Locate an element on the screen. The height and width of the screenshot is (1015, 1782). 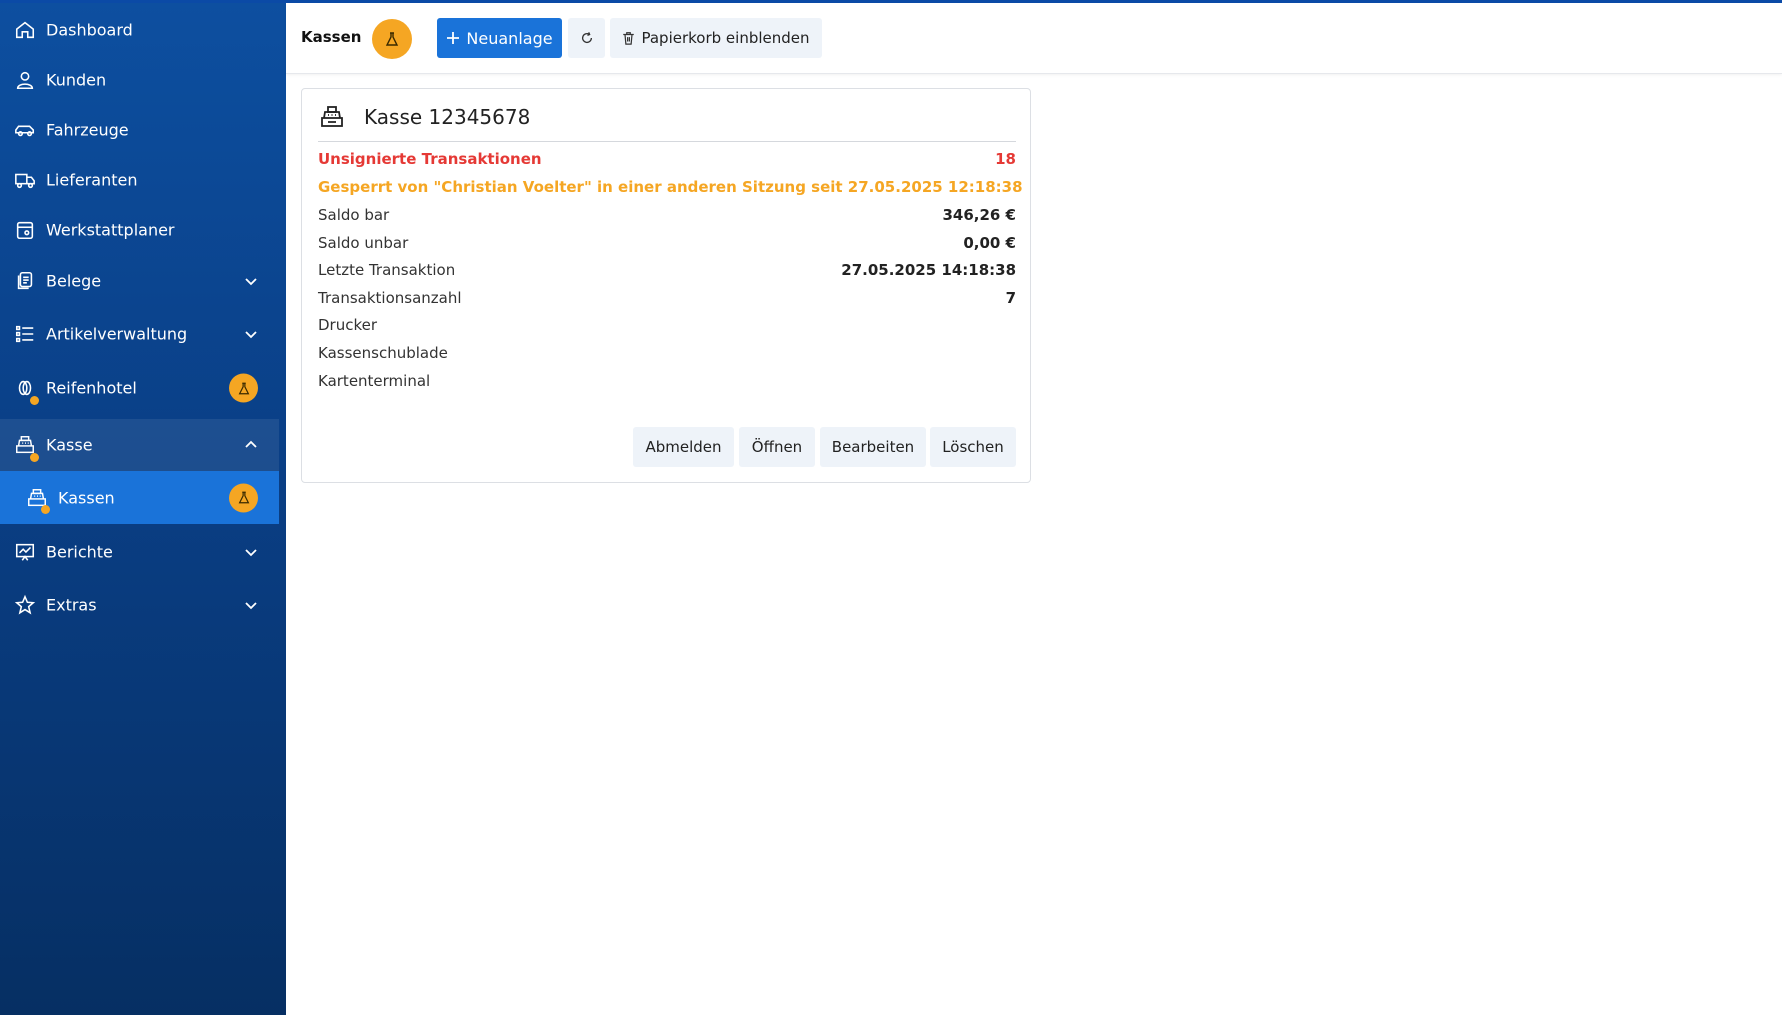
top-accent-line is located at coordinates (891, 1).